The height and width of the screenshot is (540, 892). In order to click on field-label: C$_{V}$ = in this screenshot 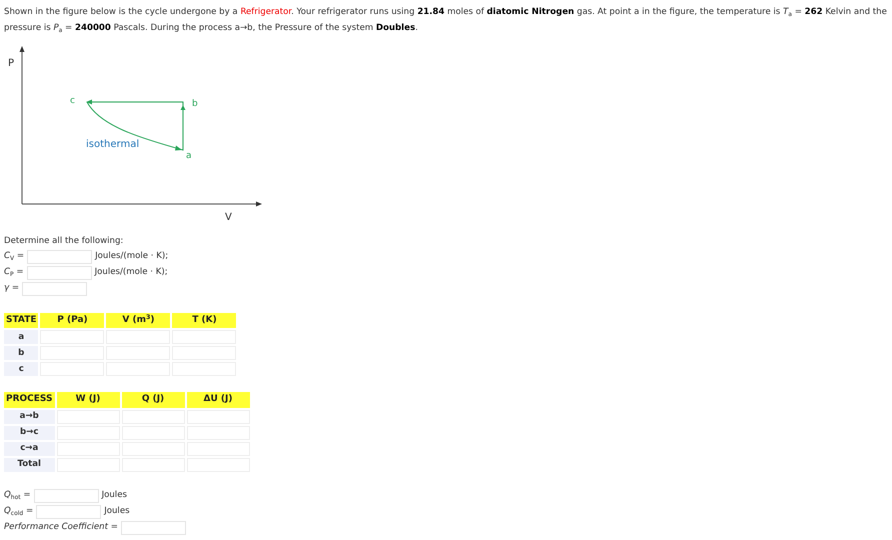, I will do `click(14, 257)`.